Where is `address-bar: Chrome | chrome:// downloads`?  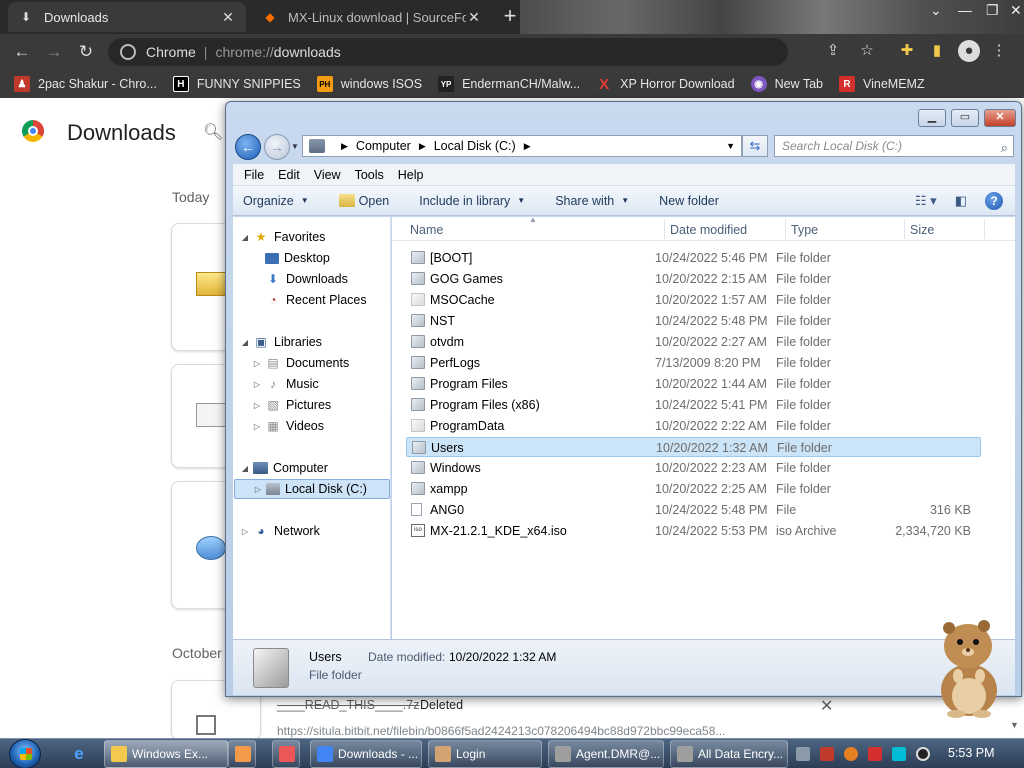 address-bar: Chrome | chrome:// downloads is located at coordinates (448, 52).